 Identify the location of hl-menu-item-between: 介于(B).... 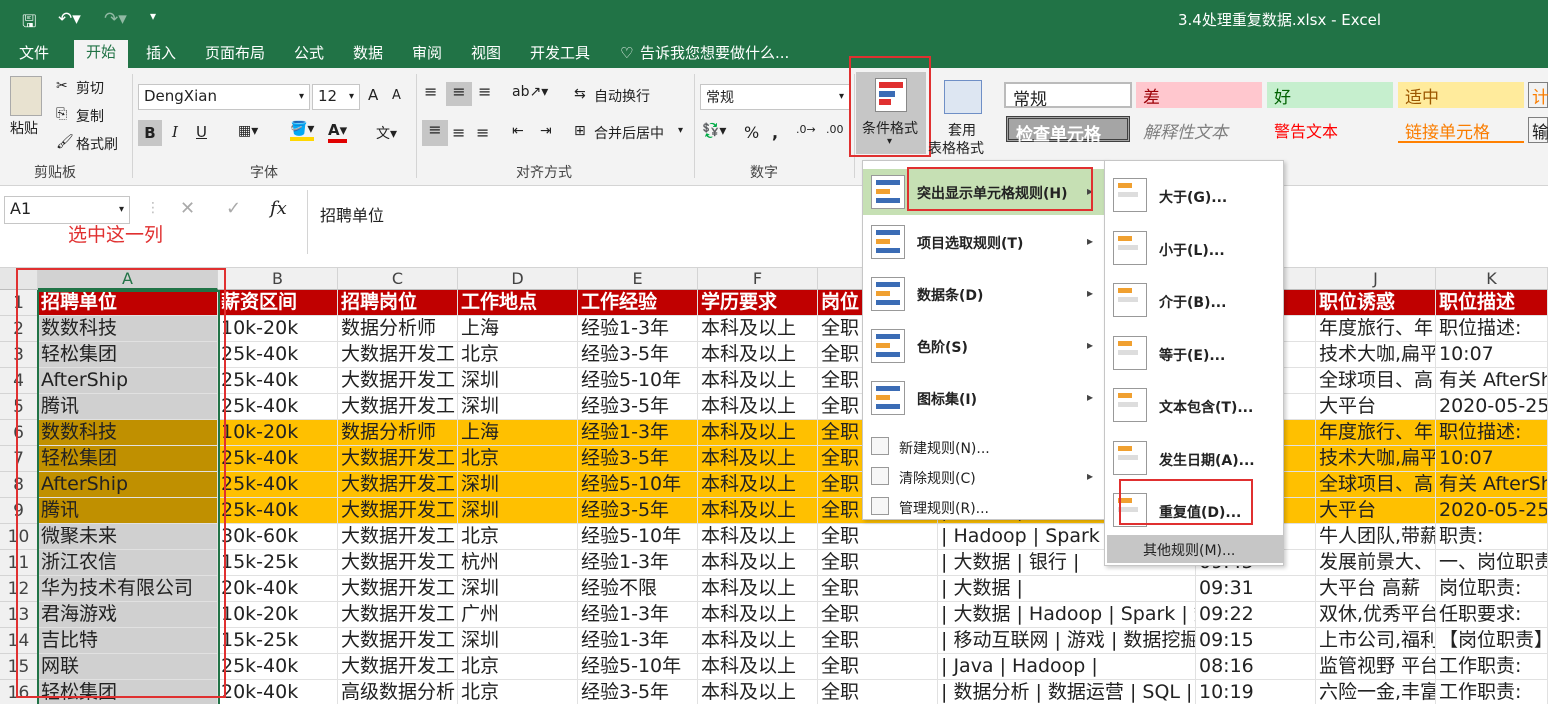
(1194, 300).